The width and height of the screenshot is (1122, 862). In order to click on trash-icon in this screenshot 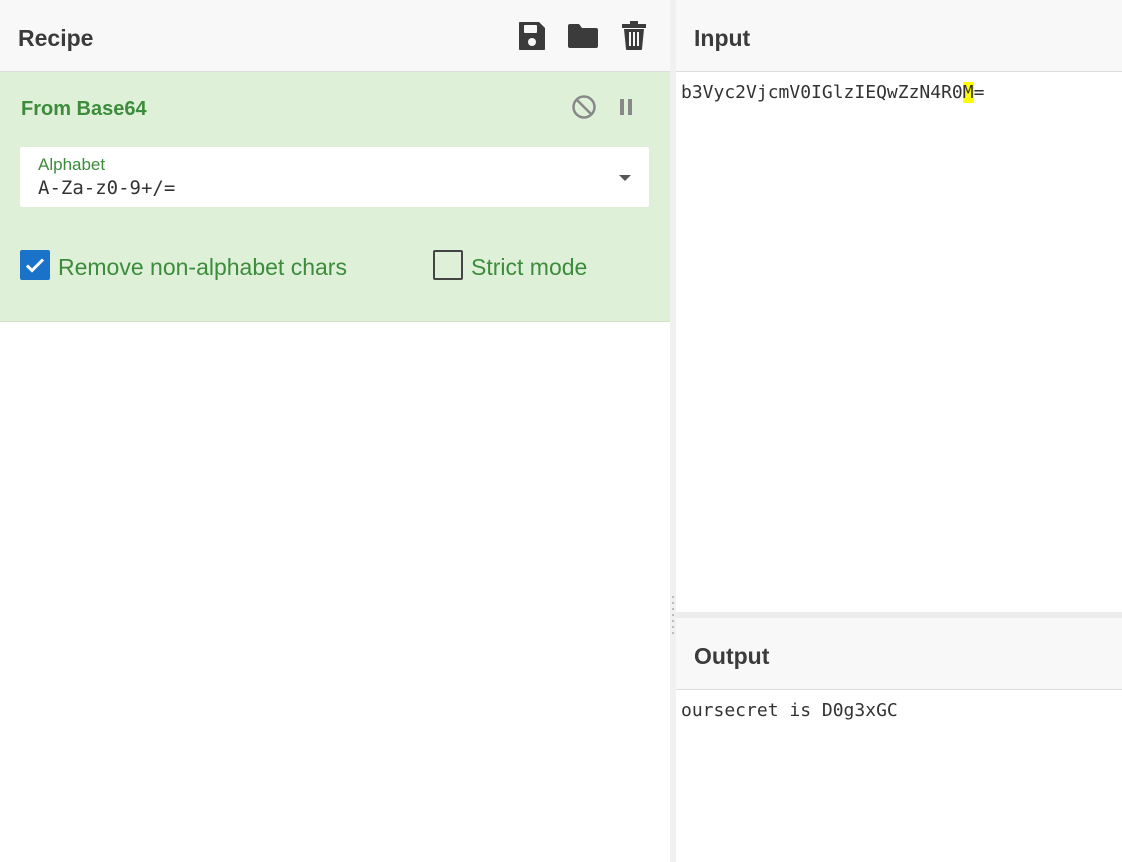, I will do `click(634, 36)`.